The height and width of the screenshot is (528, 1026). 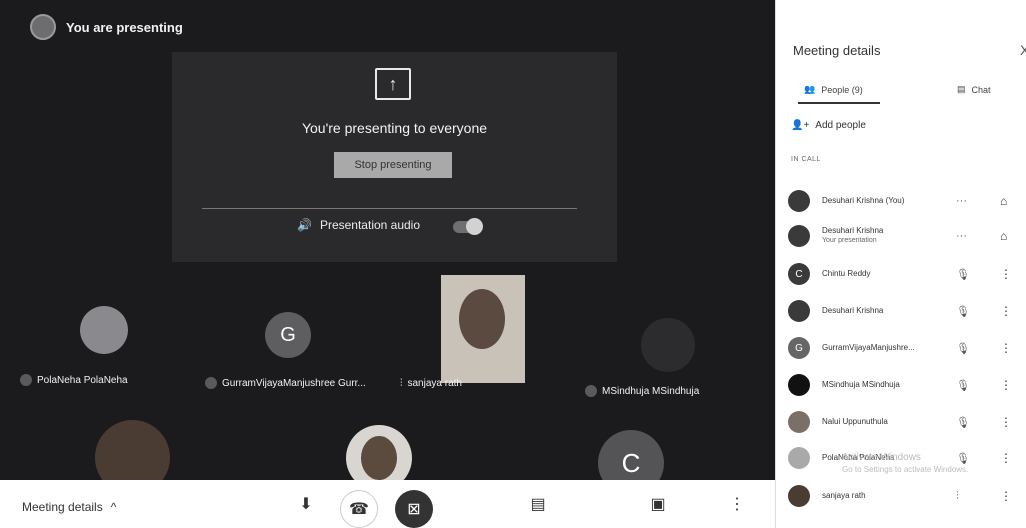 I want to click on chevron-up-icon: ^, so click(x=113, y=507).